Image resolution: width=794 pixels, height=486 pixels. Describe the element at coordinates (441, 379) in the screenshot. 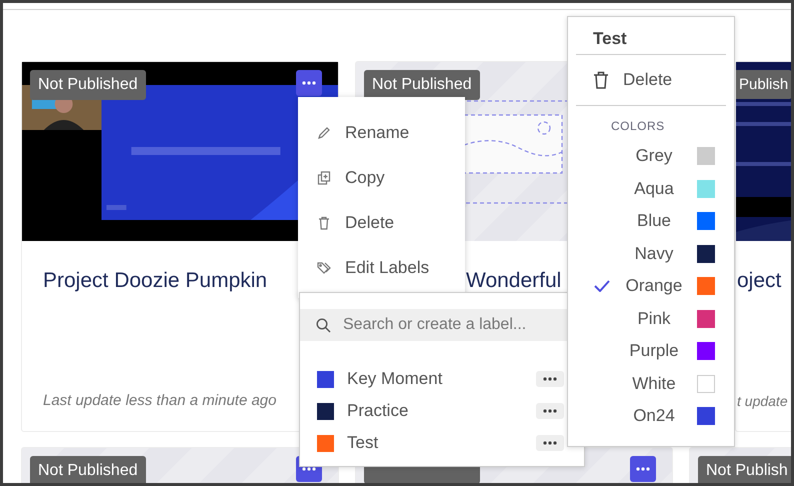

I see `label-name: Key Moment` at that location.